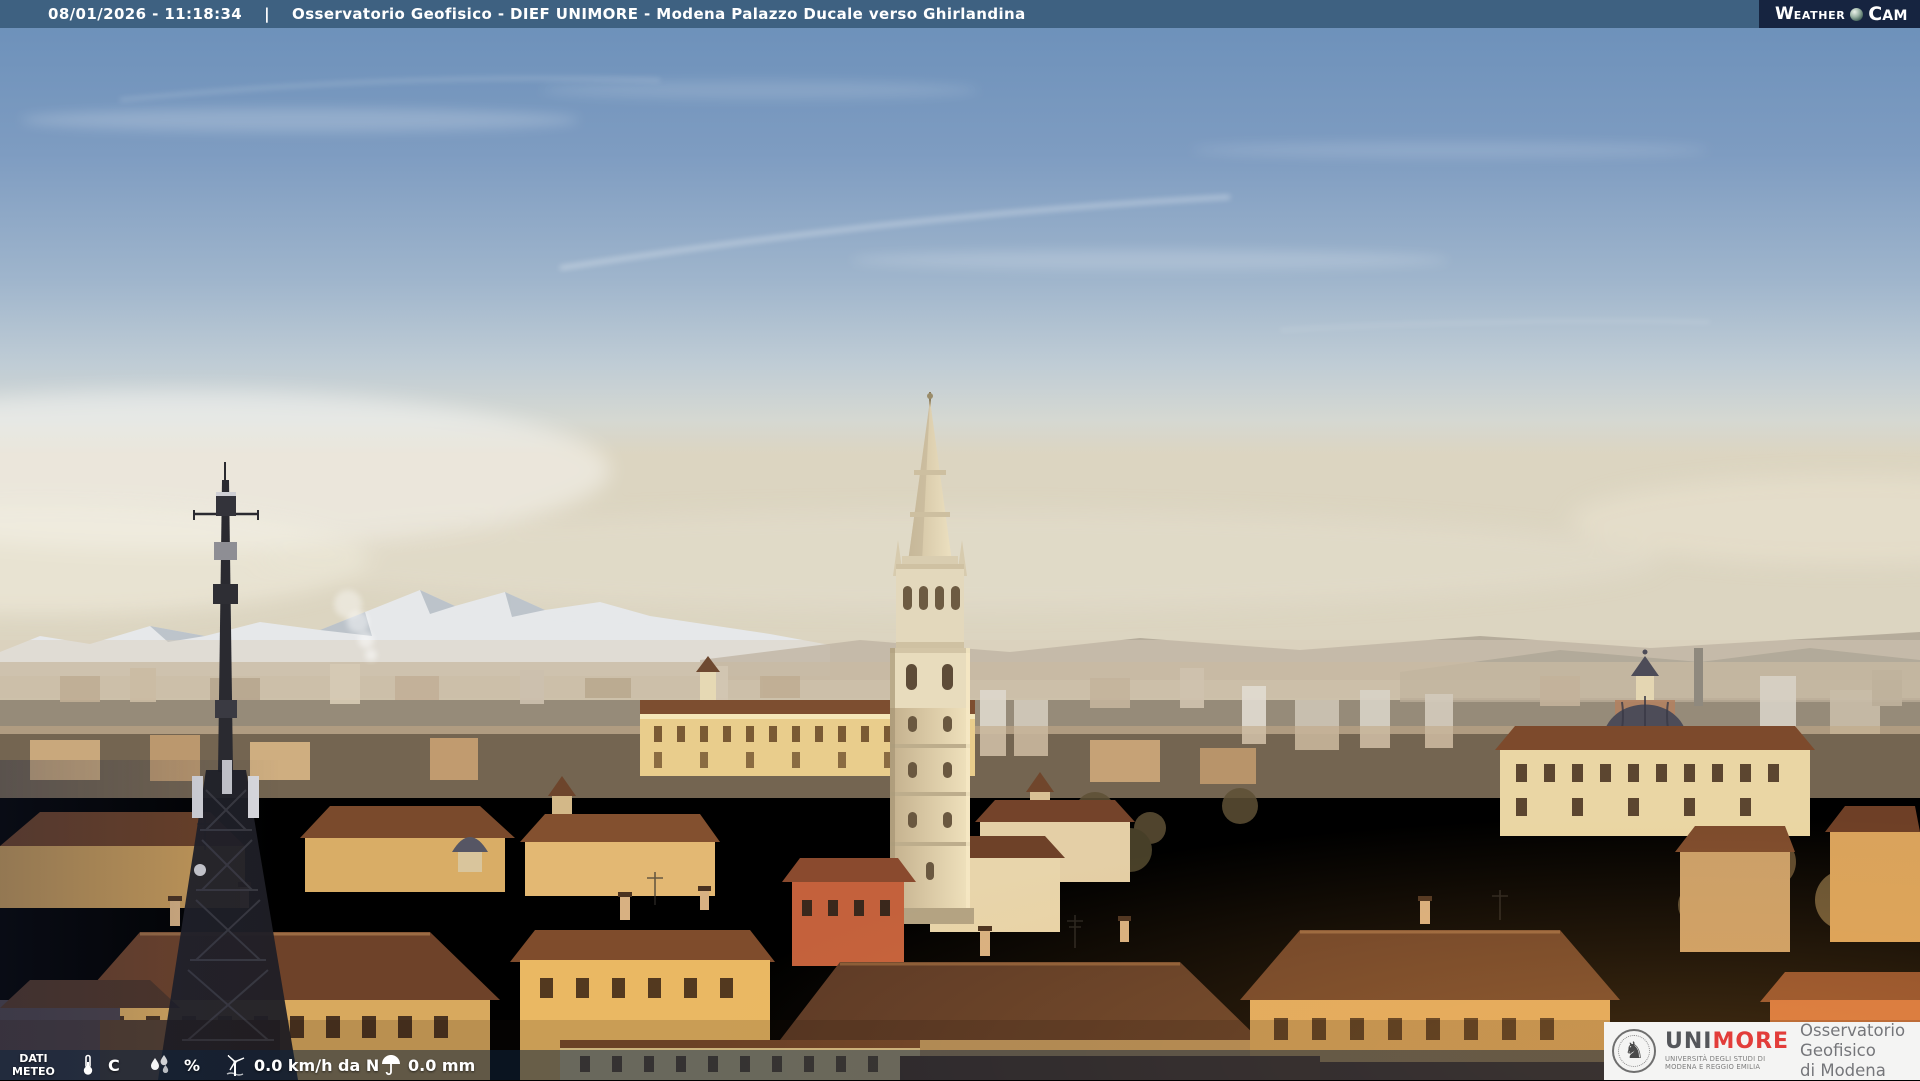 Image resolution: width=1920 pixels, height=1081 pixels. I want to click on rain-reading: 0.0 mm, so click(427, 1065).